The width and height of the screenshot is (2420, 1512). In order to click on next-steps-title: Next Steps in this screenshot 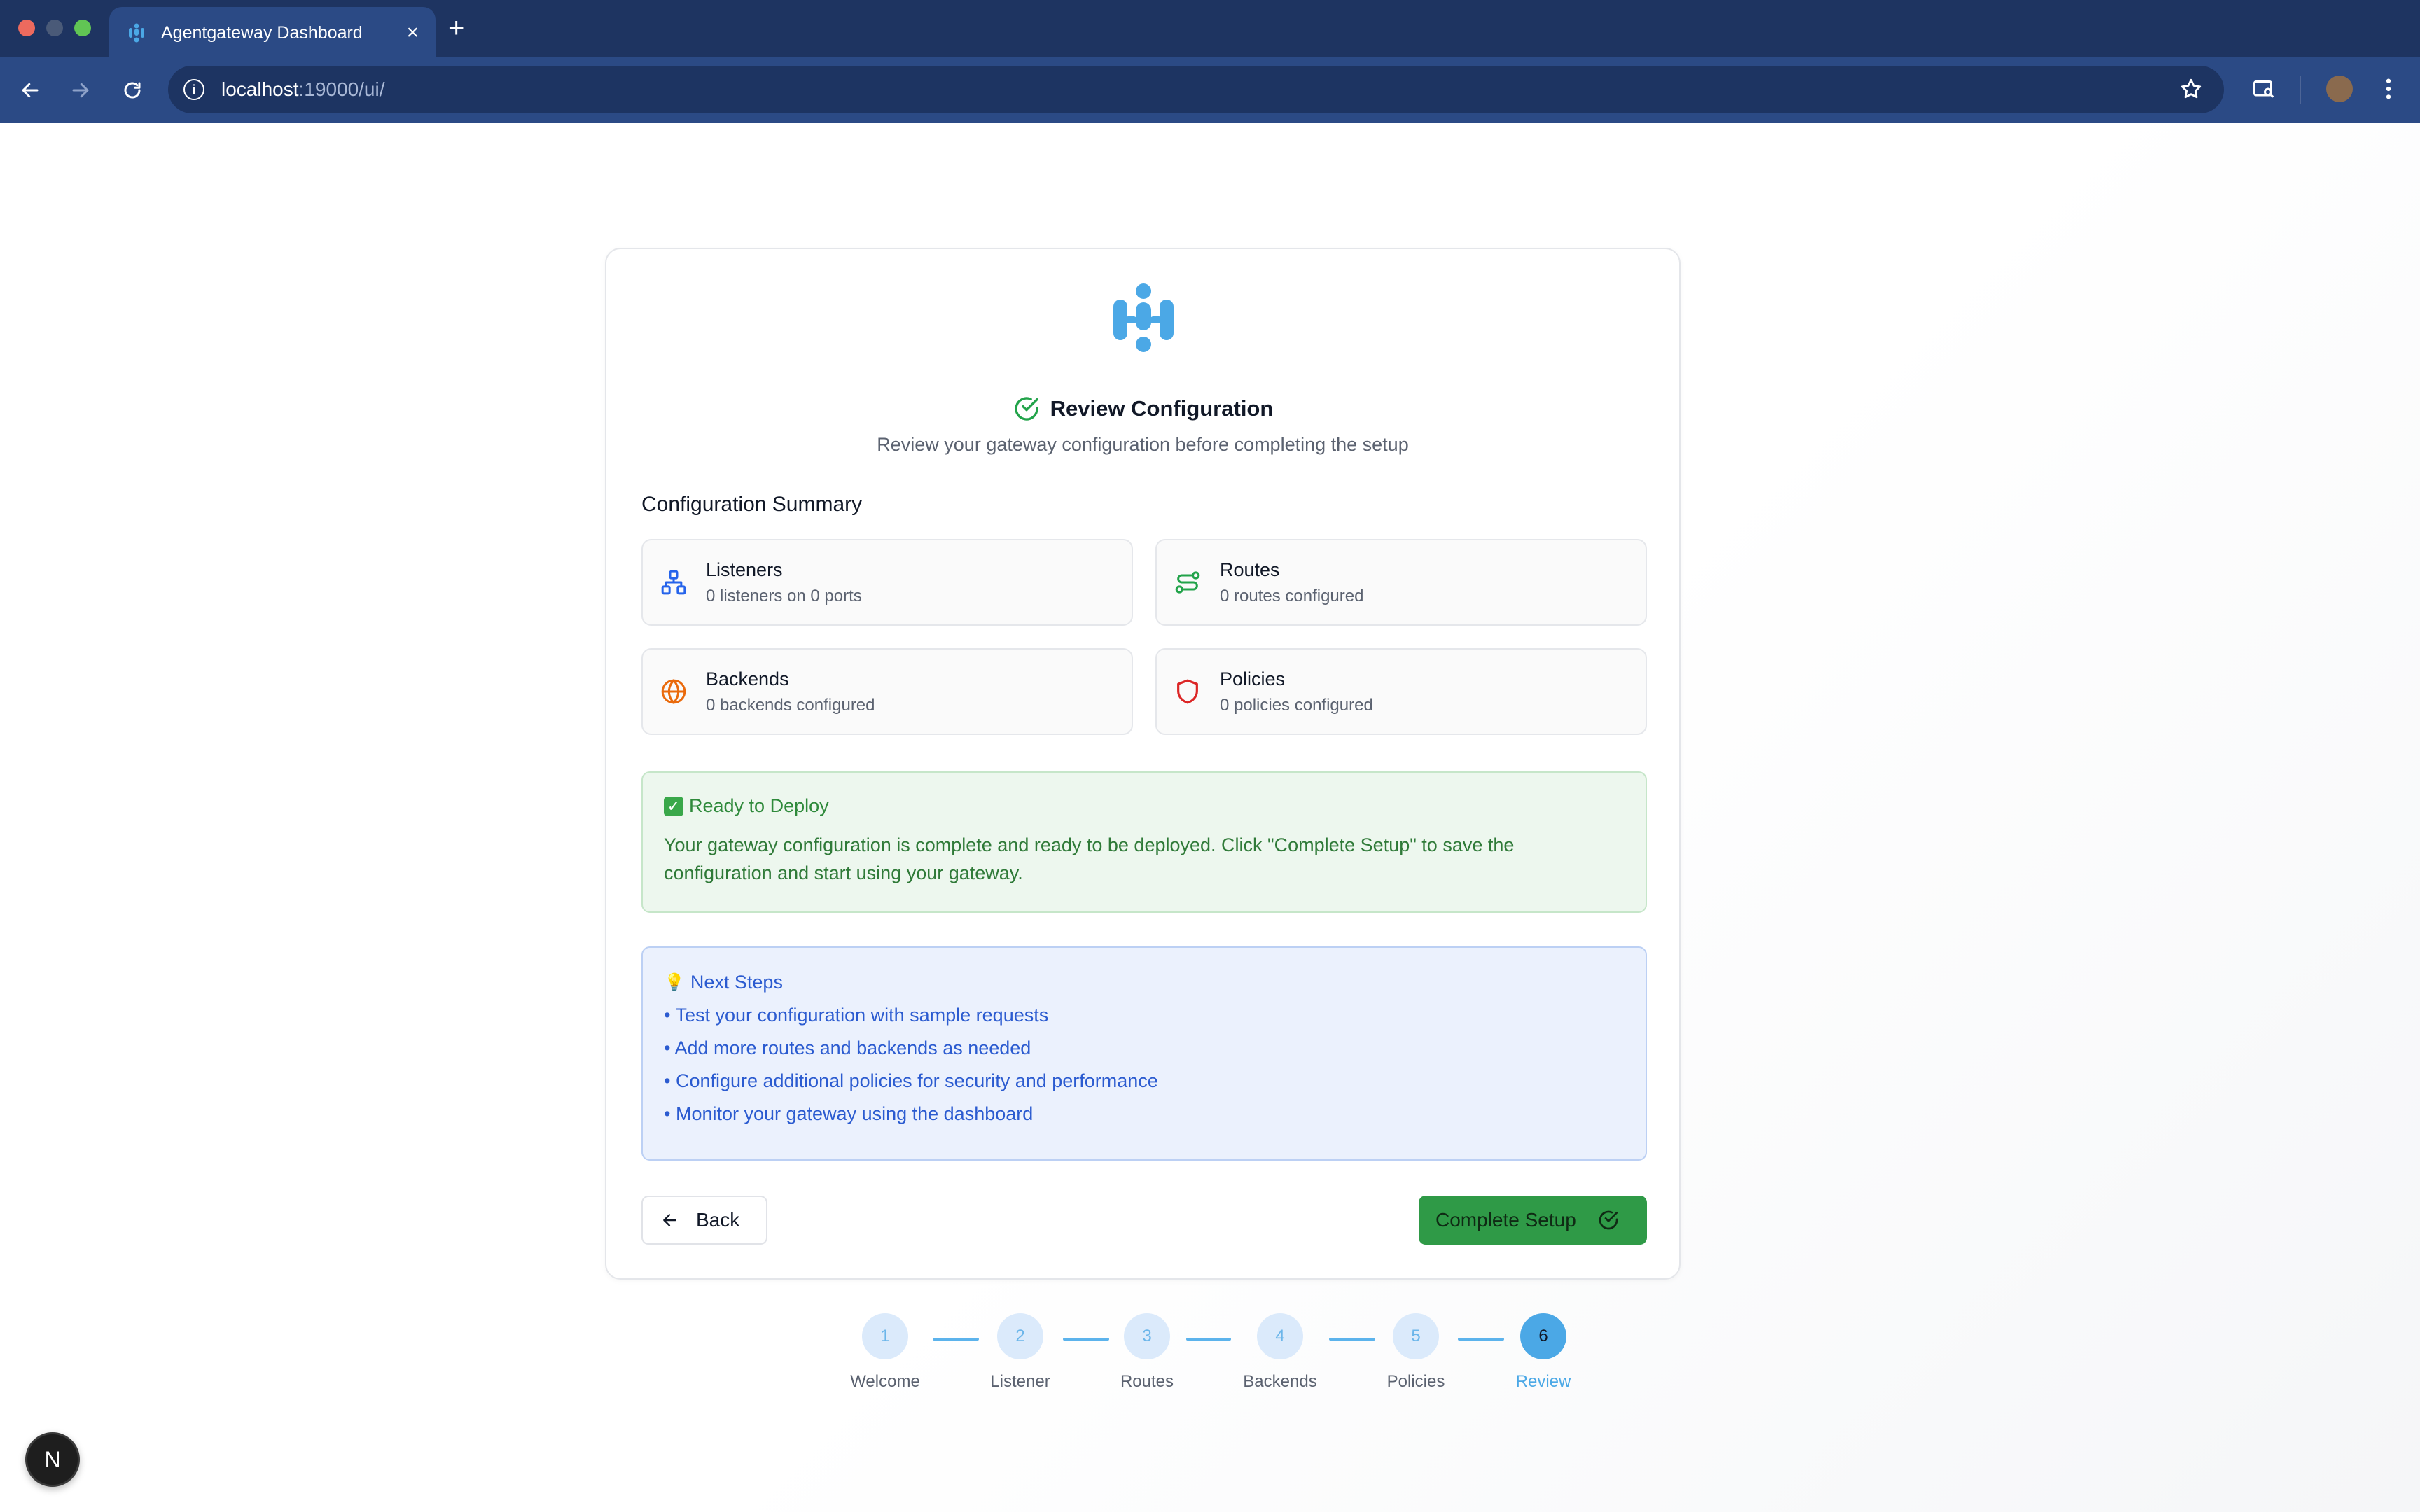, I will do `click(737, 982)`.